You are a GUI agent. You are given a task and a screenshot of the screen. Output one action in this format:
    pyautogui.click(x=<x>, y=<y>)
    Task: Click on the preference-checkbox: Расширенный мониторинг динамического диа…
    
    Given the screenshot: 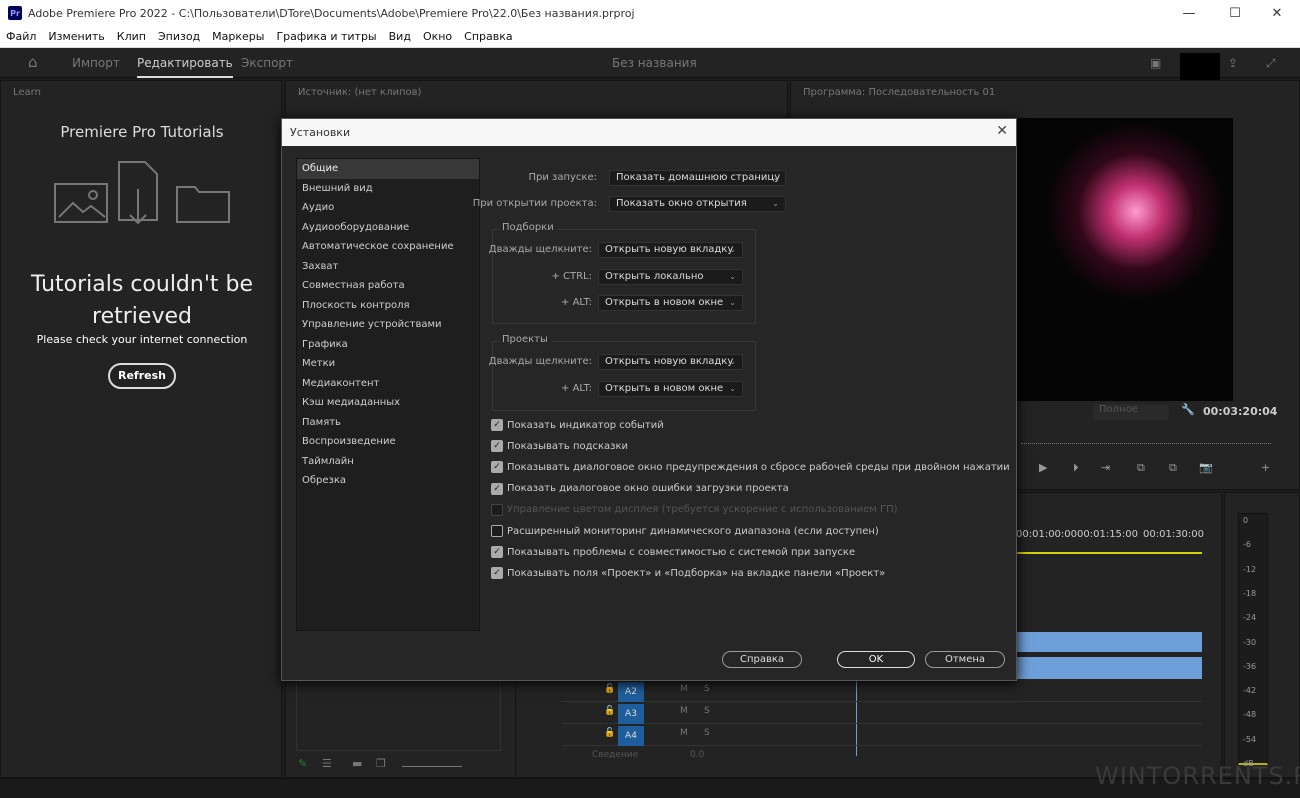 What is the action you would take?
    pyautogui.click(x=685, y=531)
    